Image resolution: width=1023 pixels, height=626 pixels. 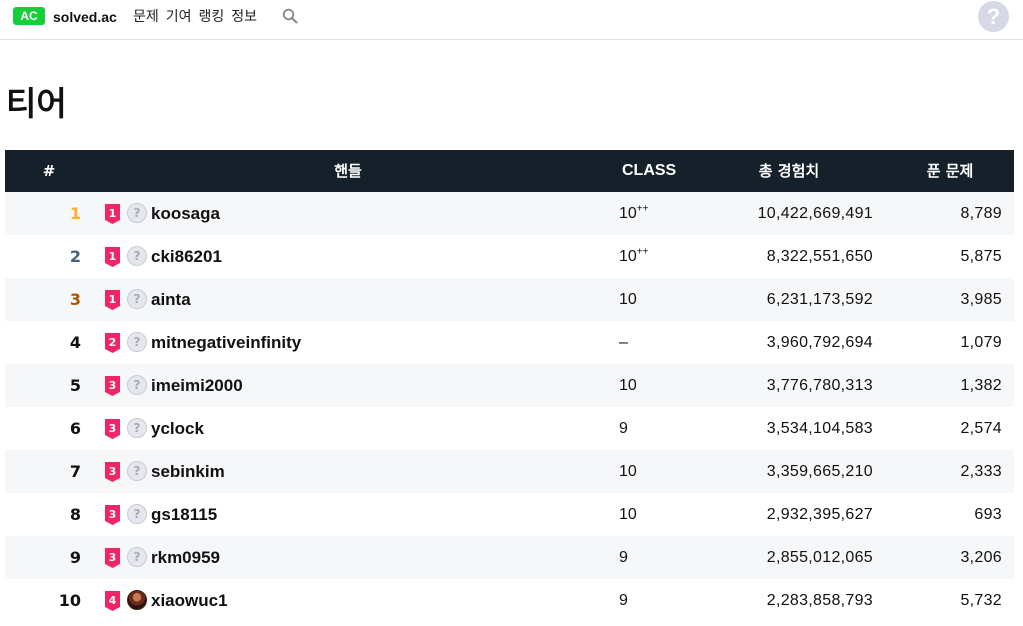 What do you see at coordinates (981, 557) in the screenshot?
I see `solved-count: 3,206` at bounding box center [981, 557].